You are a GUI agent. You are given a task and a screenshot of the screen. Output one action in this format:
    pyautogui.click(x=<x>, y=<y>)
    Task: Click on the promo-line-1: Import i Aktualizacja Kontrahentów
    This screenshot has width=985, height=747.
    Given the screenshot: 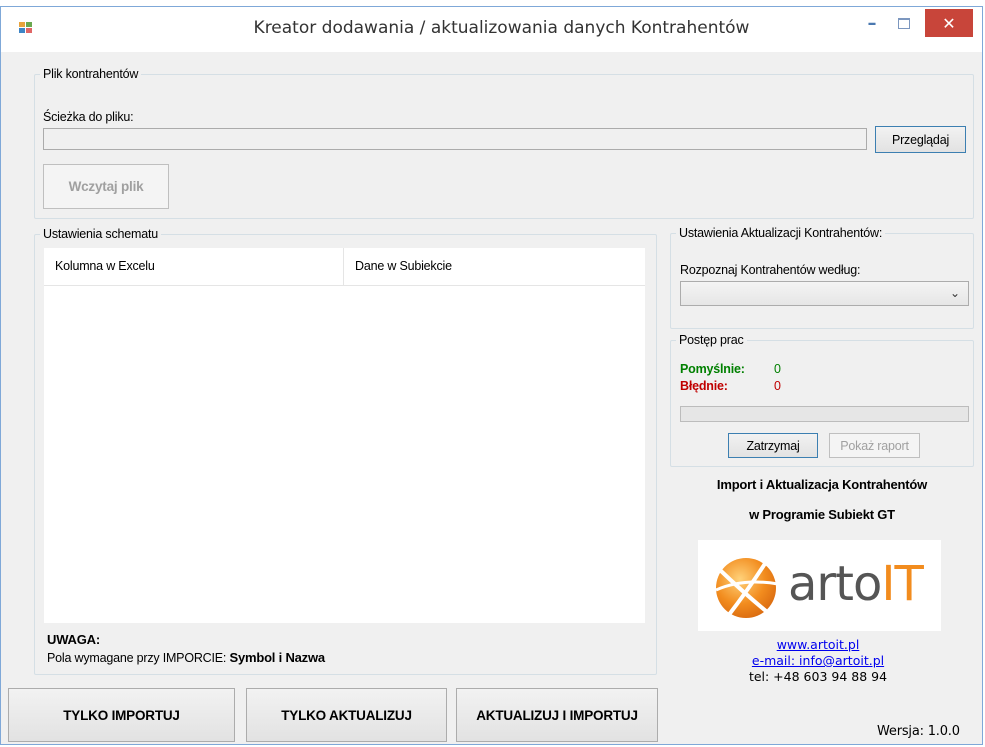 What is the action you would take?
    pyautogui.click(x=822, y=484)
    